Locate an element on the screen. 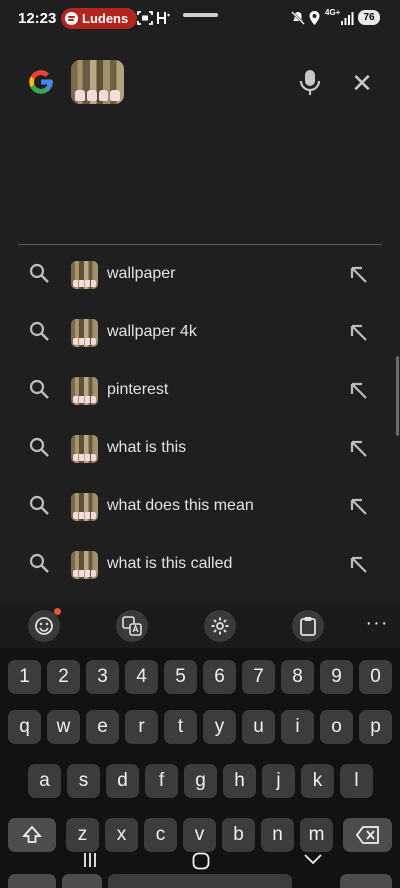 The image size is (400, 888). spotify-icon is located at coordinates (71, 18).